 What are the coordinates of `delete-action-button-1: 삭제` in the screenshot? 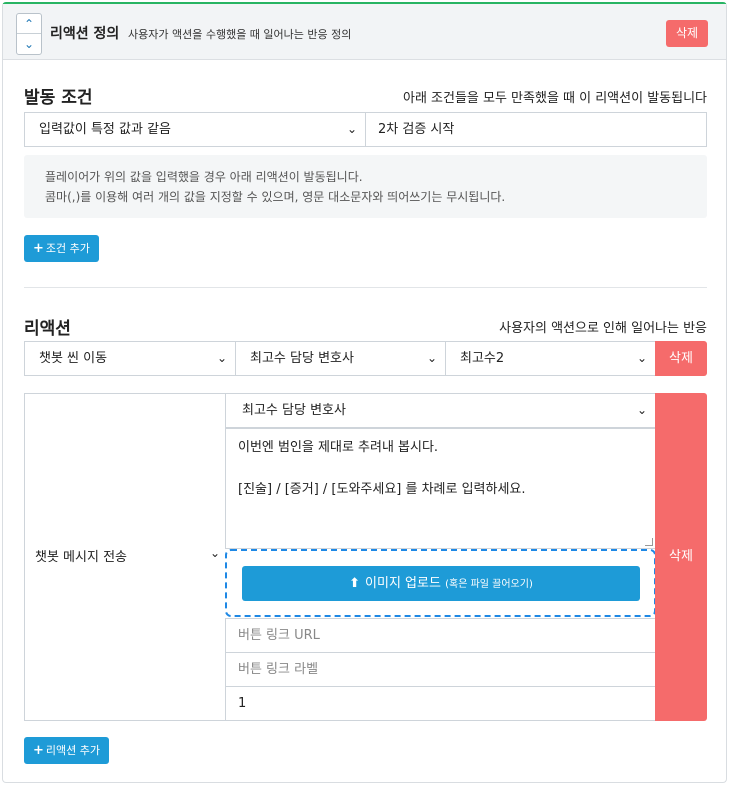 It's located at (681, 358).